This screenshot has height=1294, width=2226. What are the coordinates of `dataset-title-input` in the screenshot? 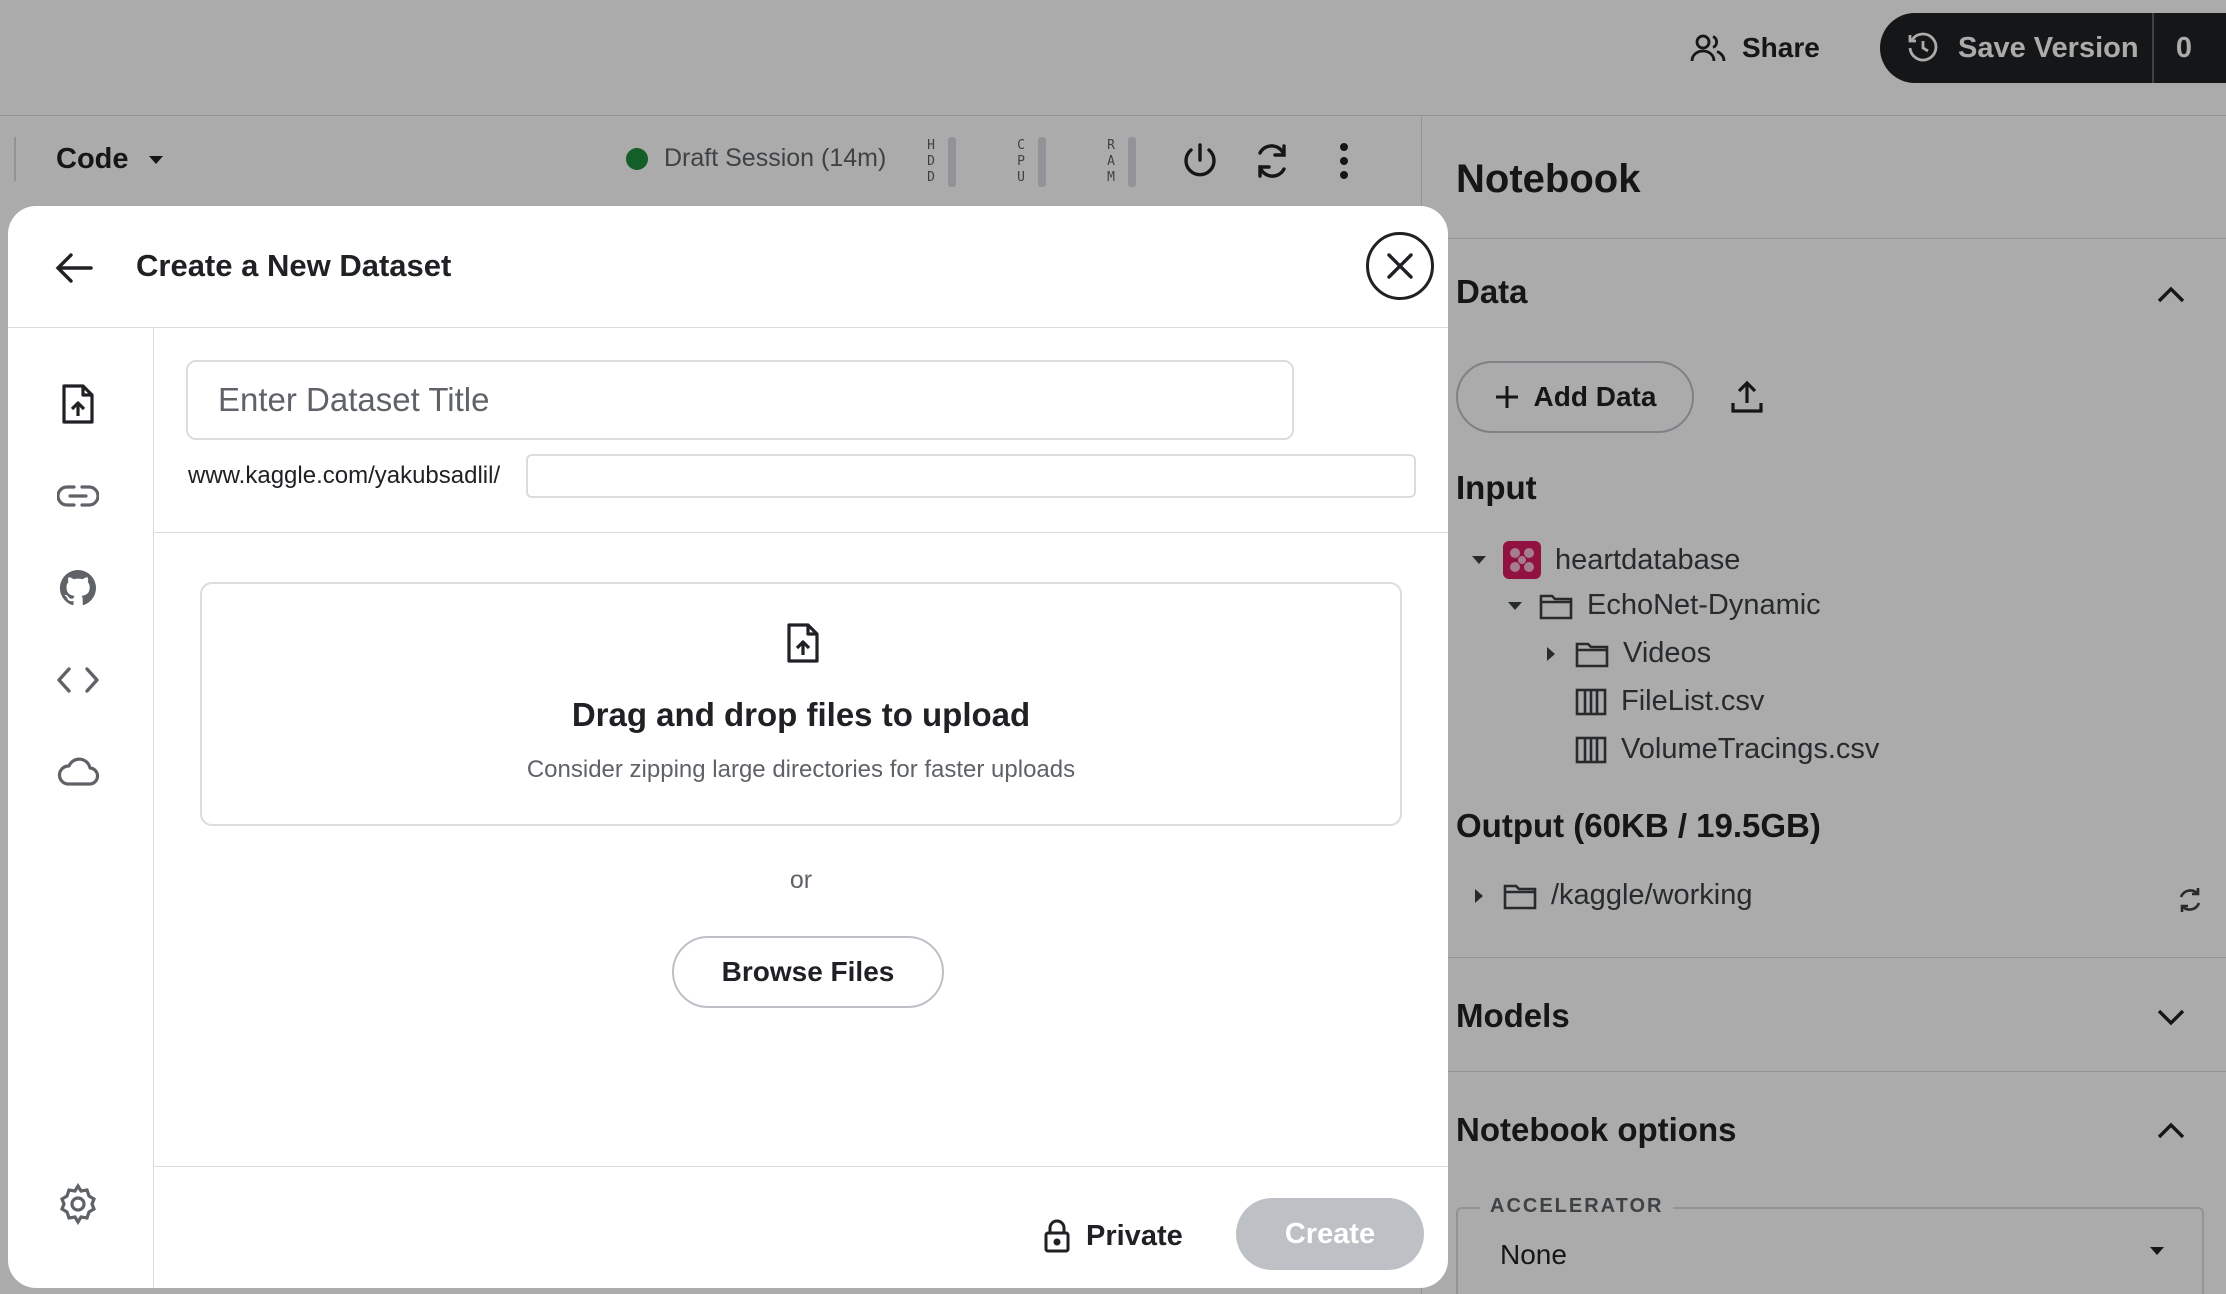 It's located at (740, 400).